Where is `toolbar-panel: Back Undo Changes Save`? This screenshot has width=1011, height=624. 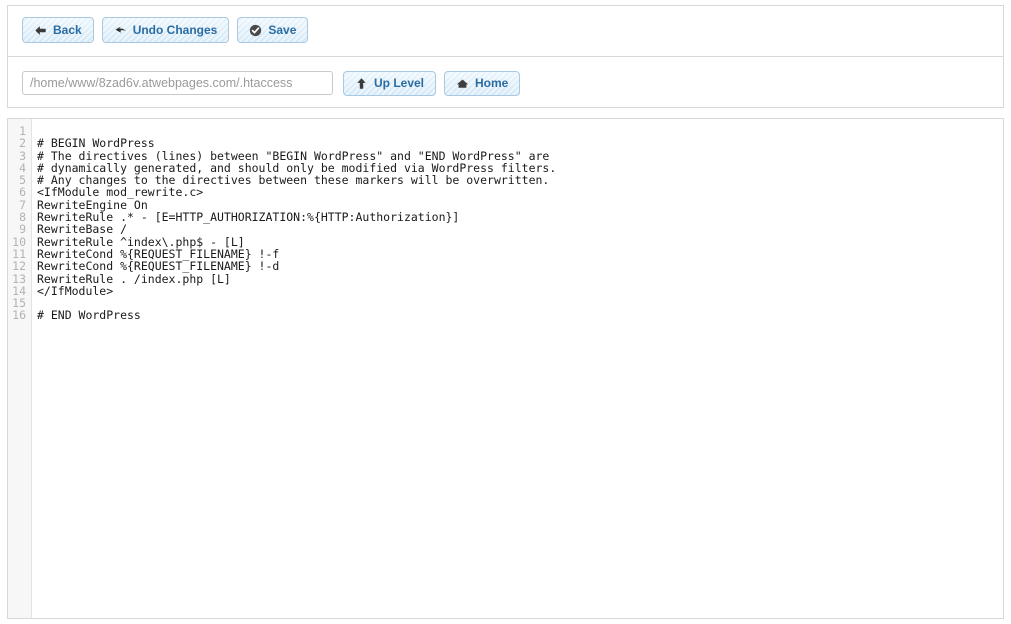
toolbar-panel: Back Undo Changes Save is located at coordinates (505, 30).